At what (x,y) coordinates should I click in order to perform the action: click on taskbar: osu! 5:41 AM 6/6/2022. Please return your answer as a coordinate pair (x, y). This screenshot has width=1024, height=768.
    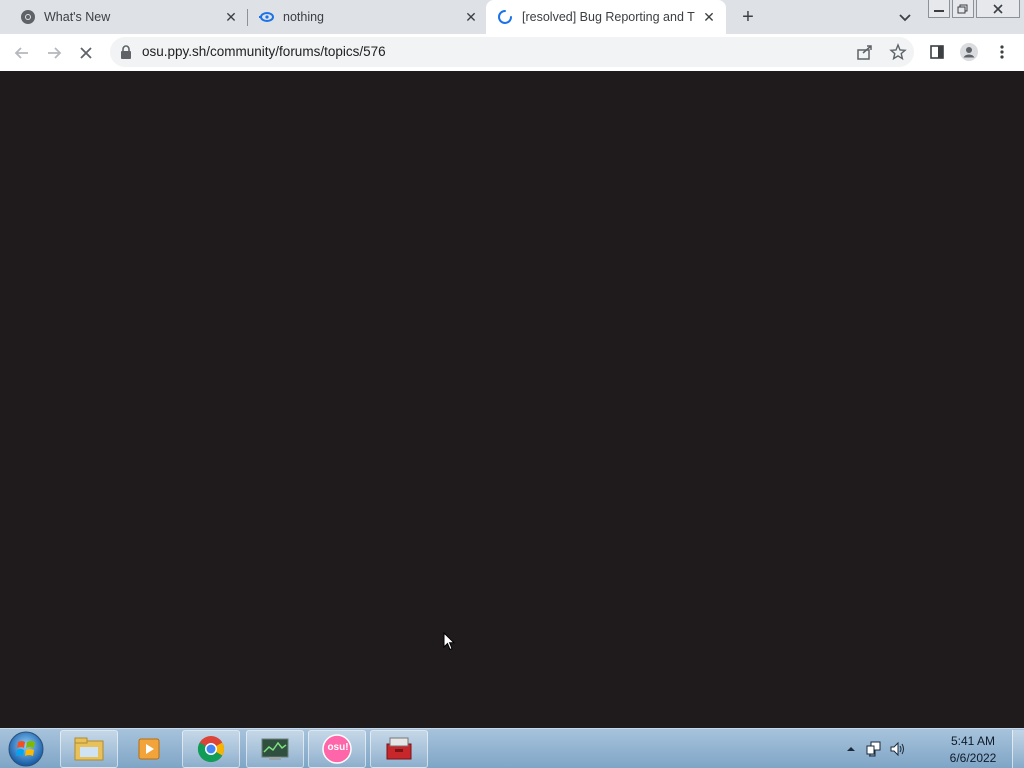
    Looking at the image, I should click on (512, 748).